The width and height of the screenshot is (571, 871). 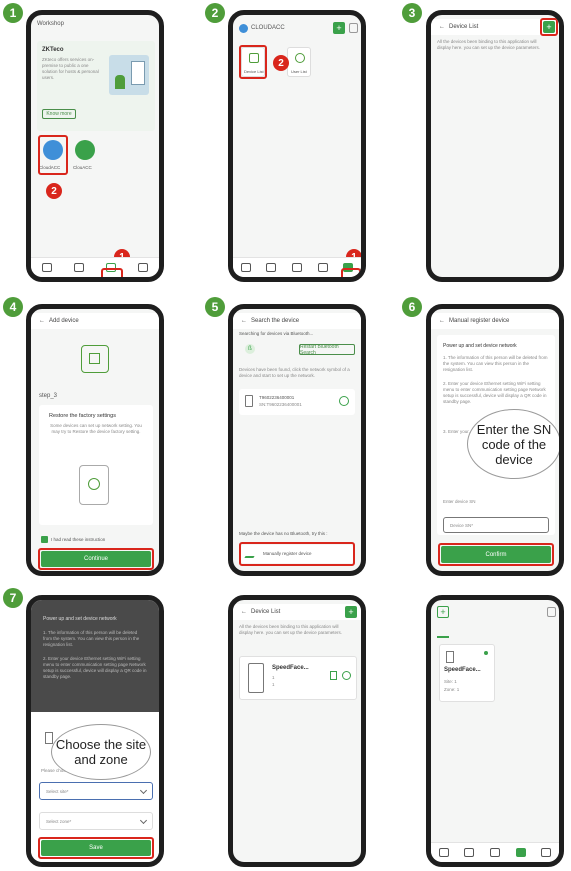 I want to click on add-device-button: +, so click(x=351, y=612).